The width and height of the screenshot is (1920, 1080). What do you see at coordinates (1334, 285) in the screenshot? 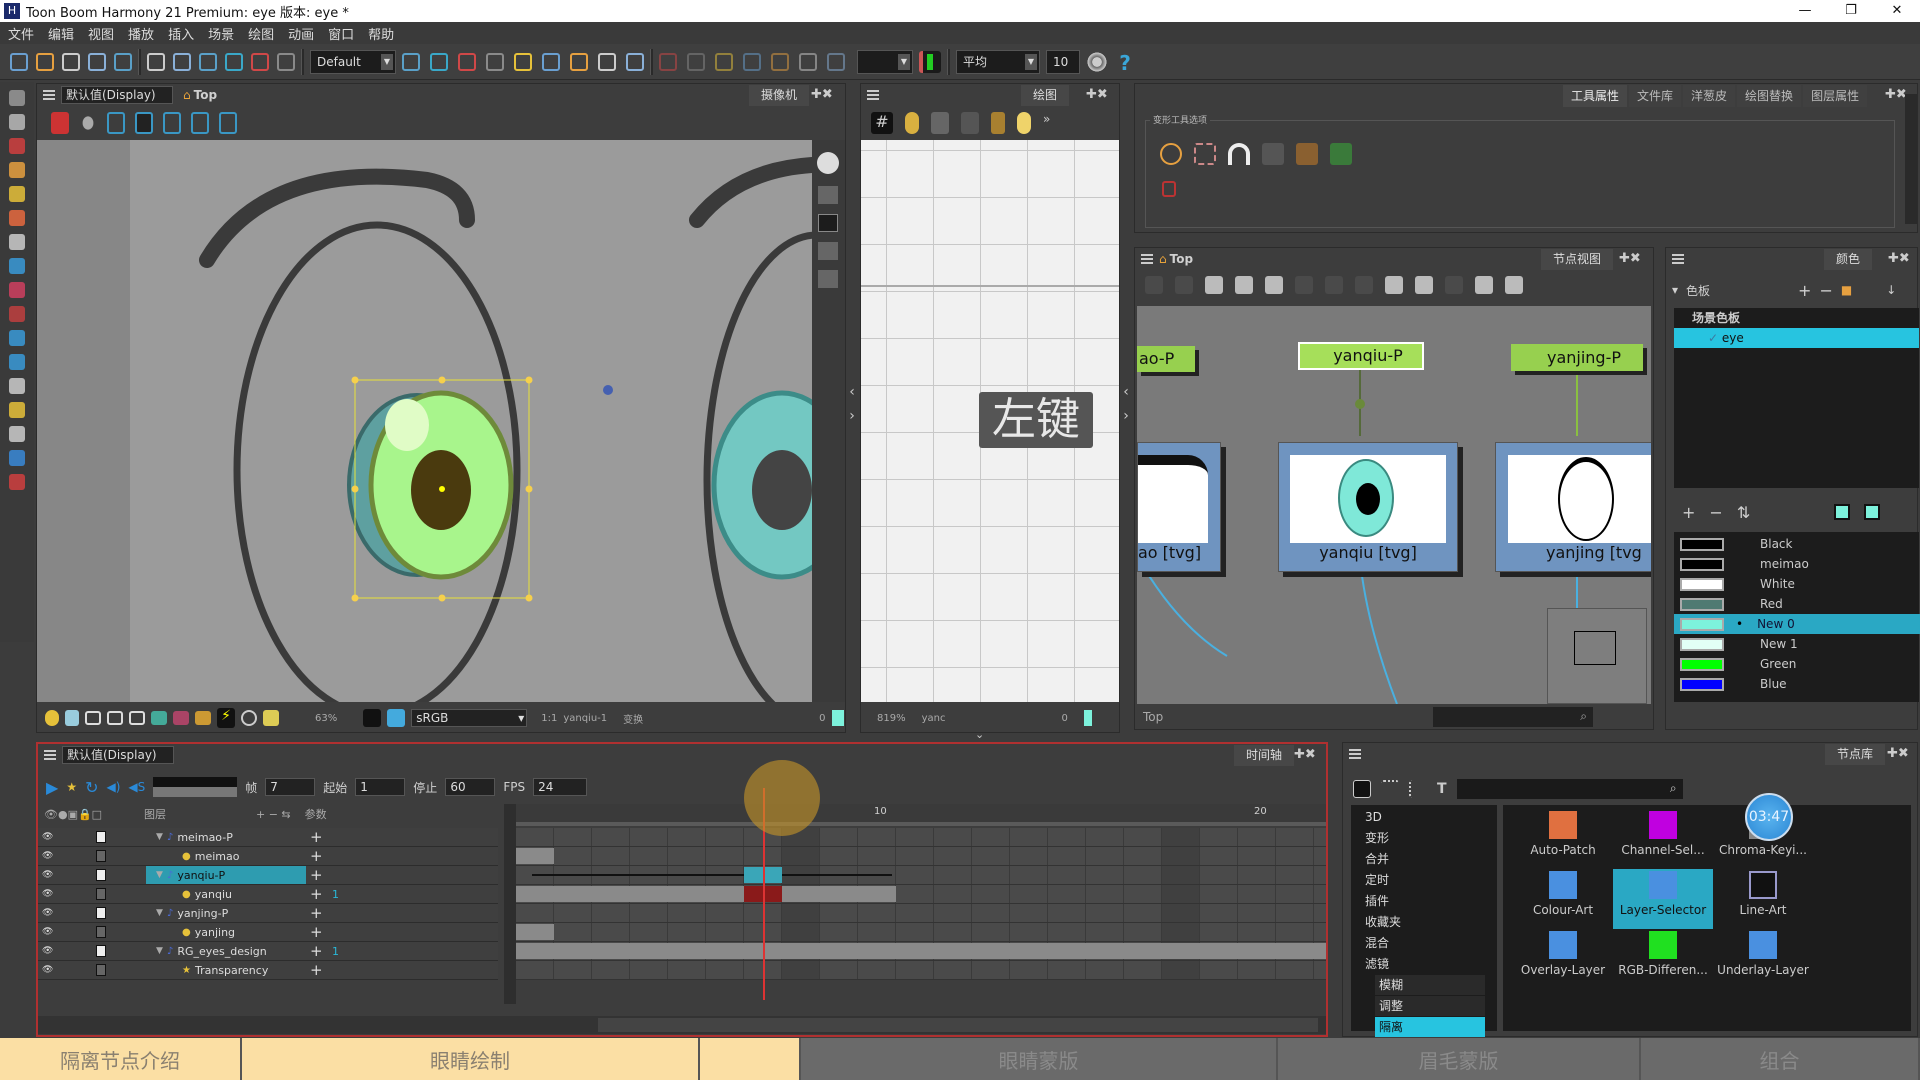
I see `split-icon` at bounding box center [1334, 285].